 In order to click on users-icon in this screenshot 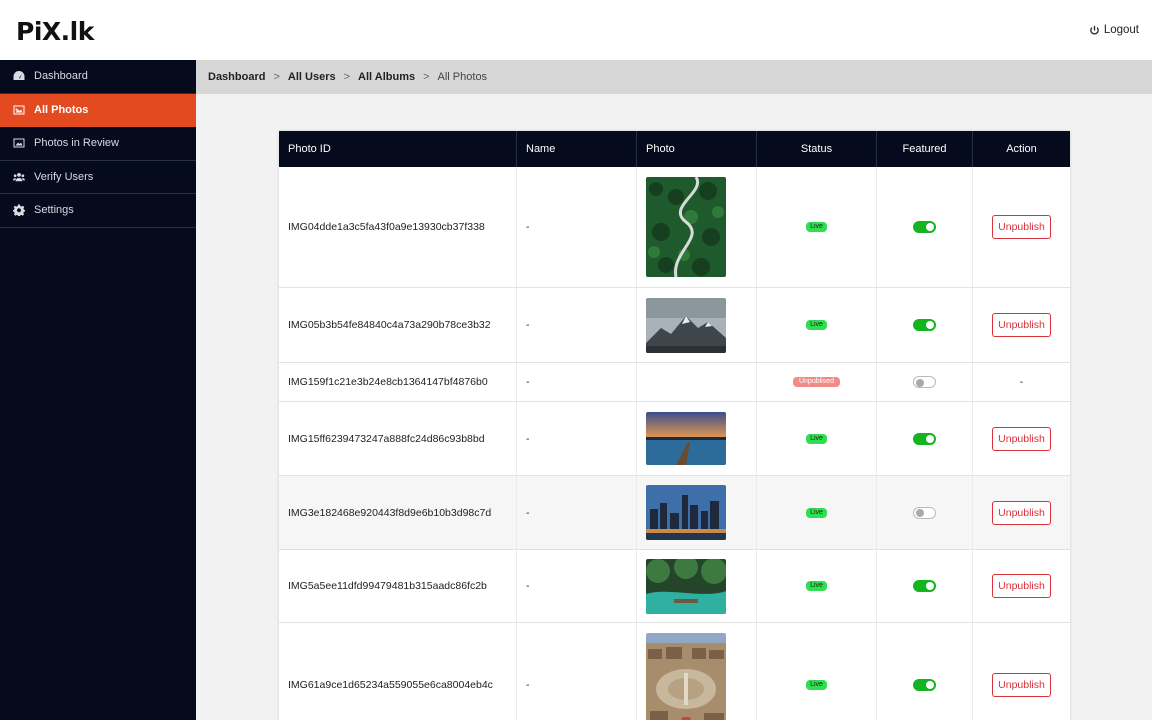, I will do `click(18, 176)`.